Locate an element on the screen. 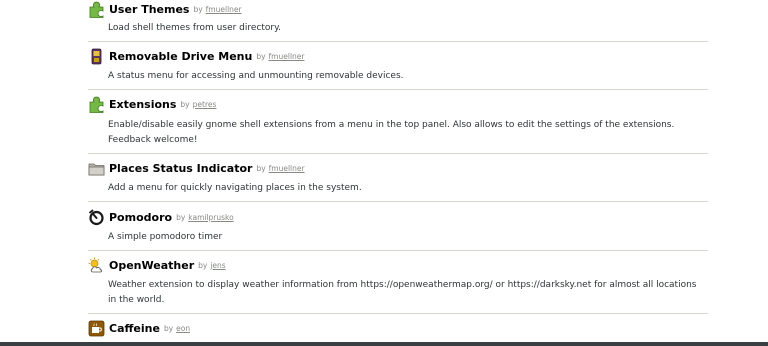 This screenshot has width=768, height=346. extension-name-link: OpenWeather is located at coordinates (151, 265).